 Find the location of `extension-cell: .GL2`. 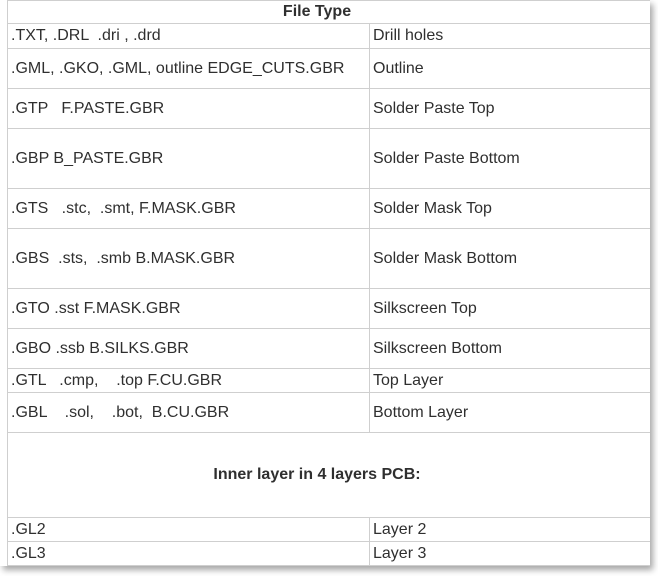

extension-cell: .GL2 is located at coordinates (188, 529).